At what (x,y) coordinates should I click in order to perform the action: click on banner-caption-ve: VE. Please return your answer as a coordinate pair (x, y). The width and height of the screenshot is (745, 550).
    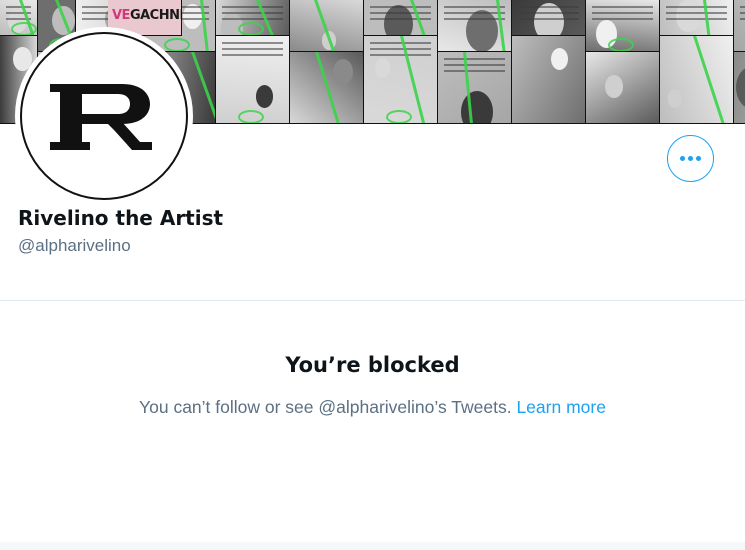
    Looking at the image, I should click on (121, 15).